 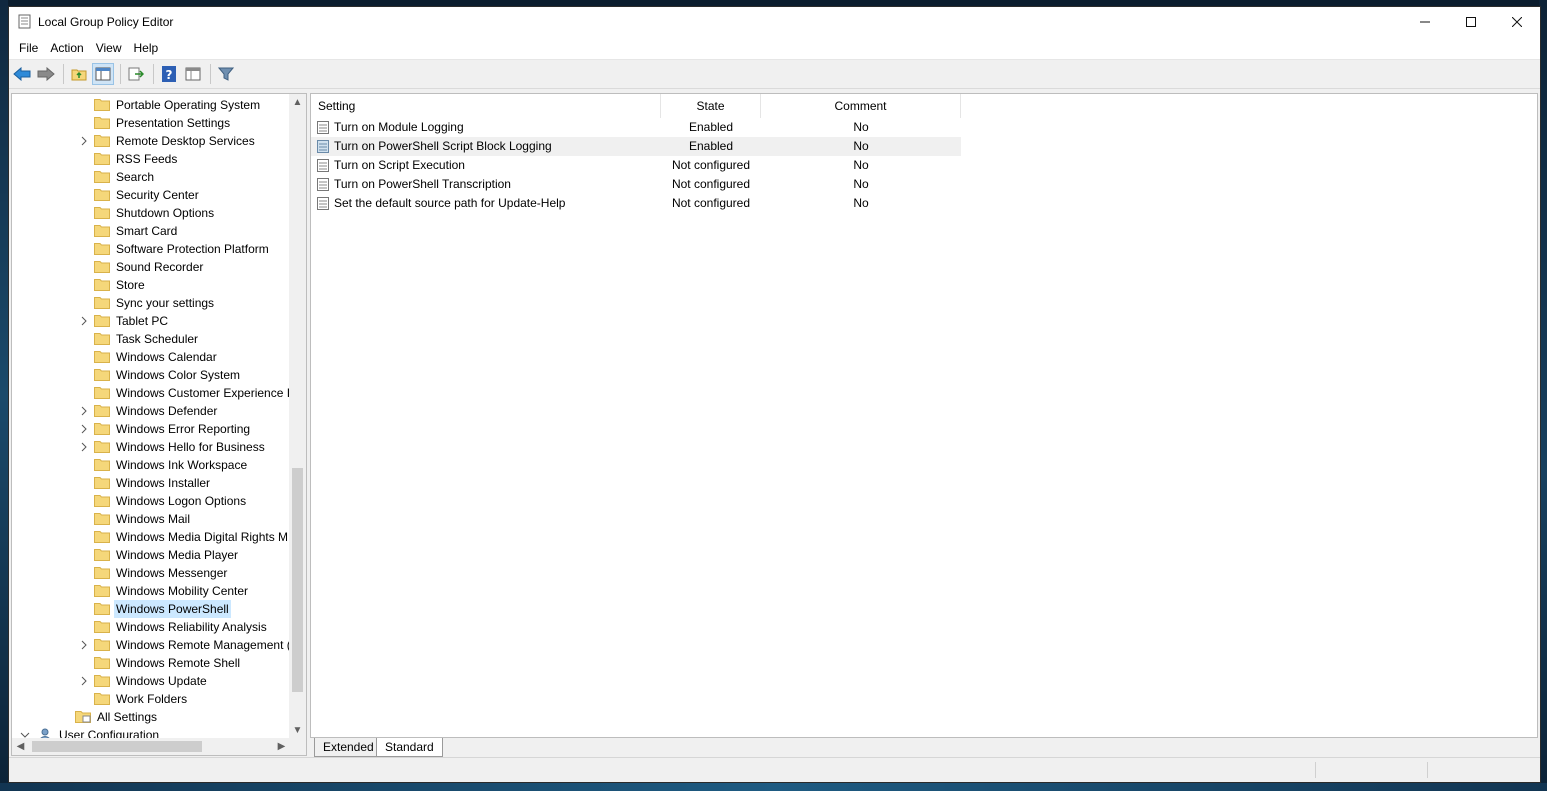 I want to click on policy-comment: No, so click(x=861, y=146).